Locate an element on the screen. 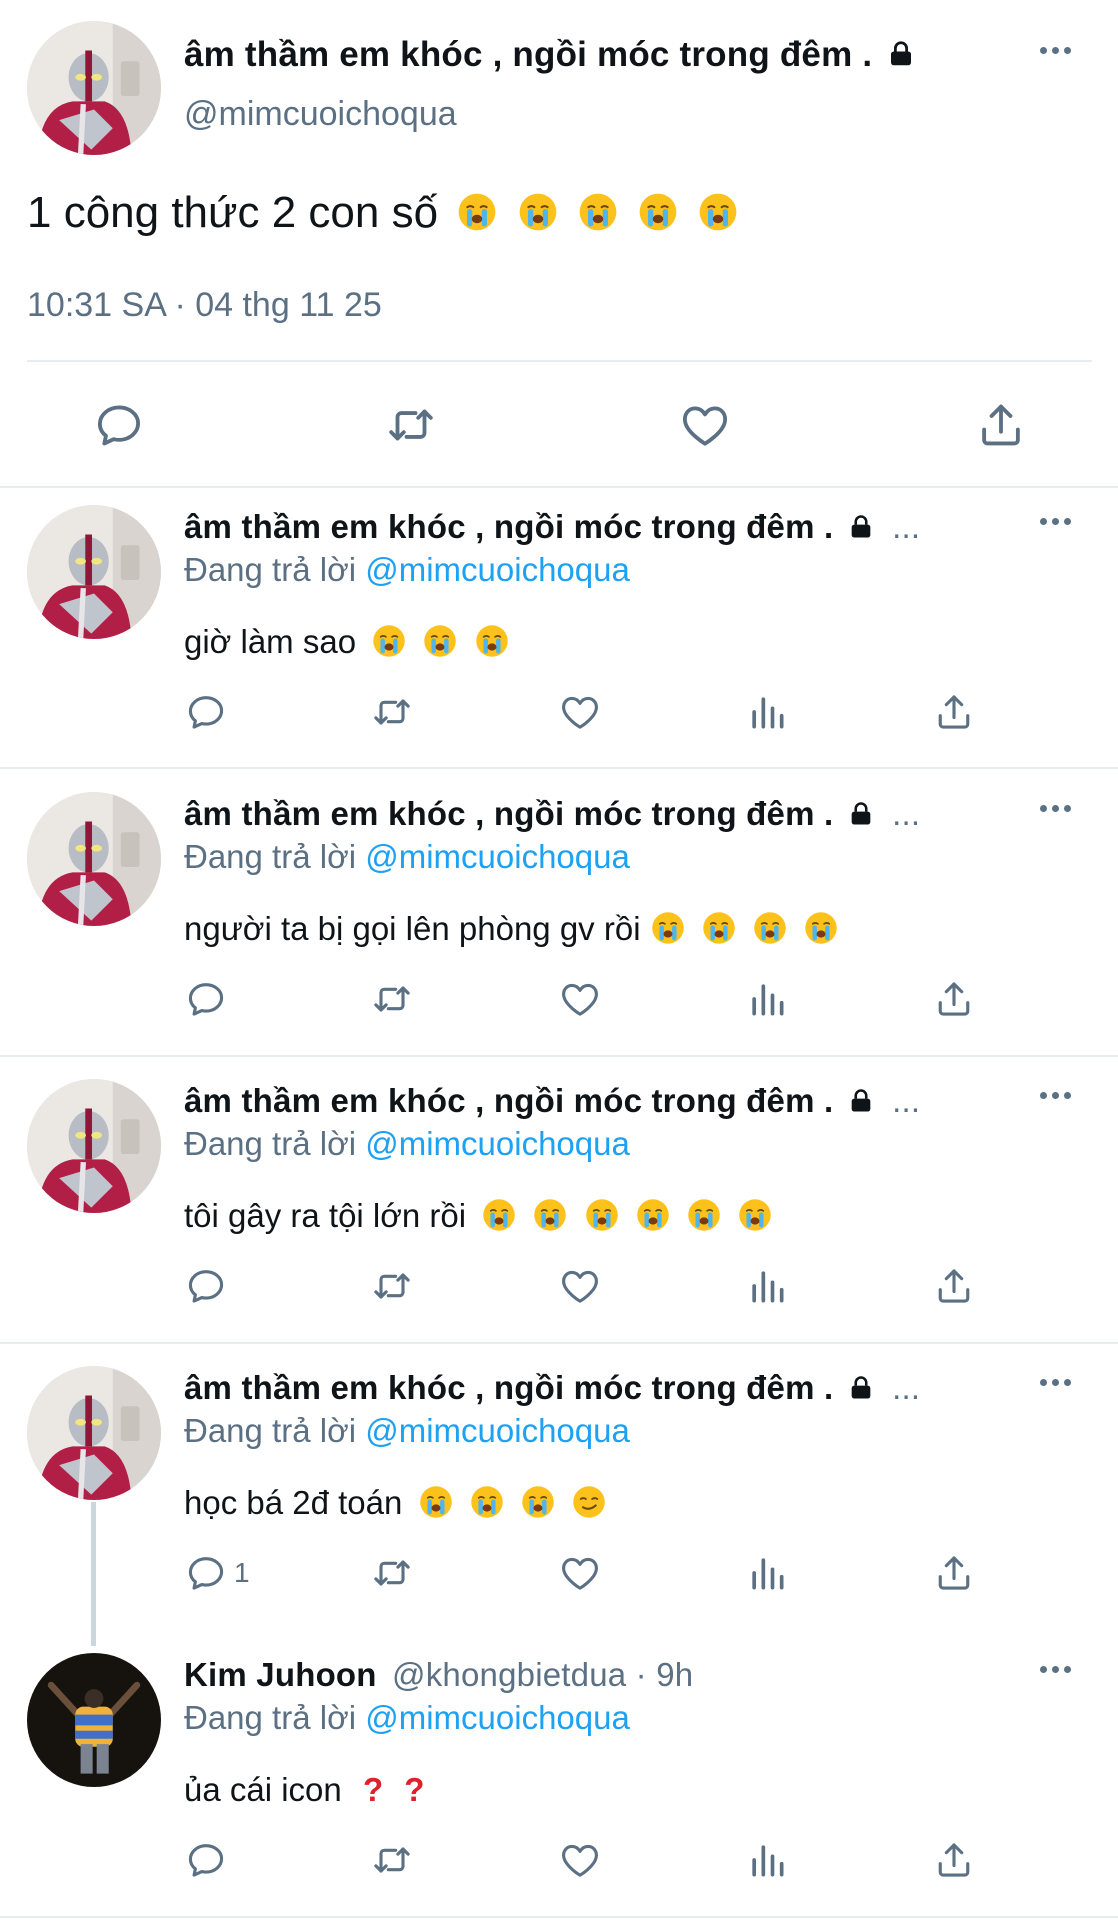 Image resolution: width=1118 pixels, height=1922 pixels. tweet-text: giờ làm sao is located at coordinates (347, 642).